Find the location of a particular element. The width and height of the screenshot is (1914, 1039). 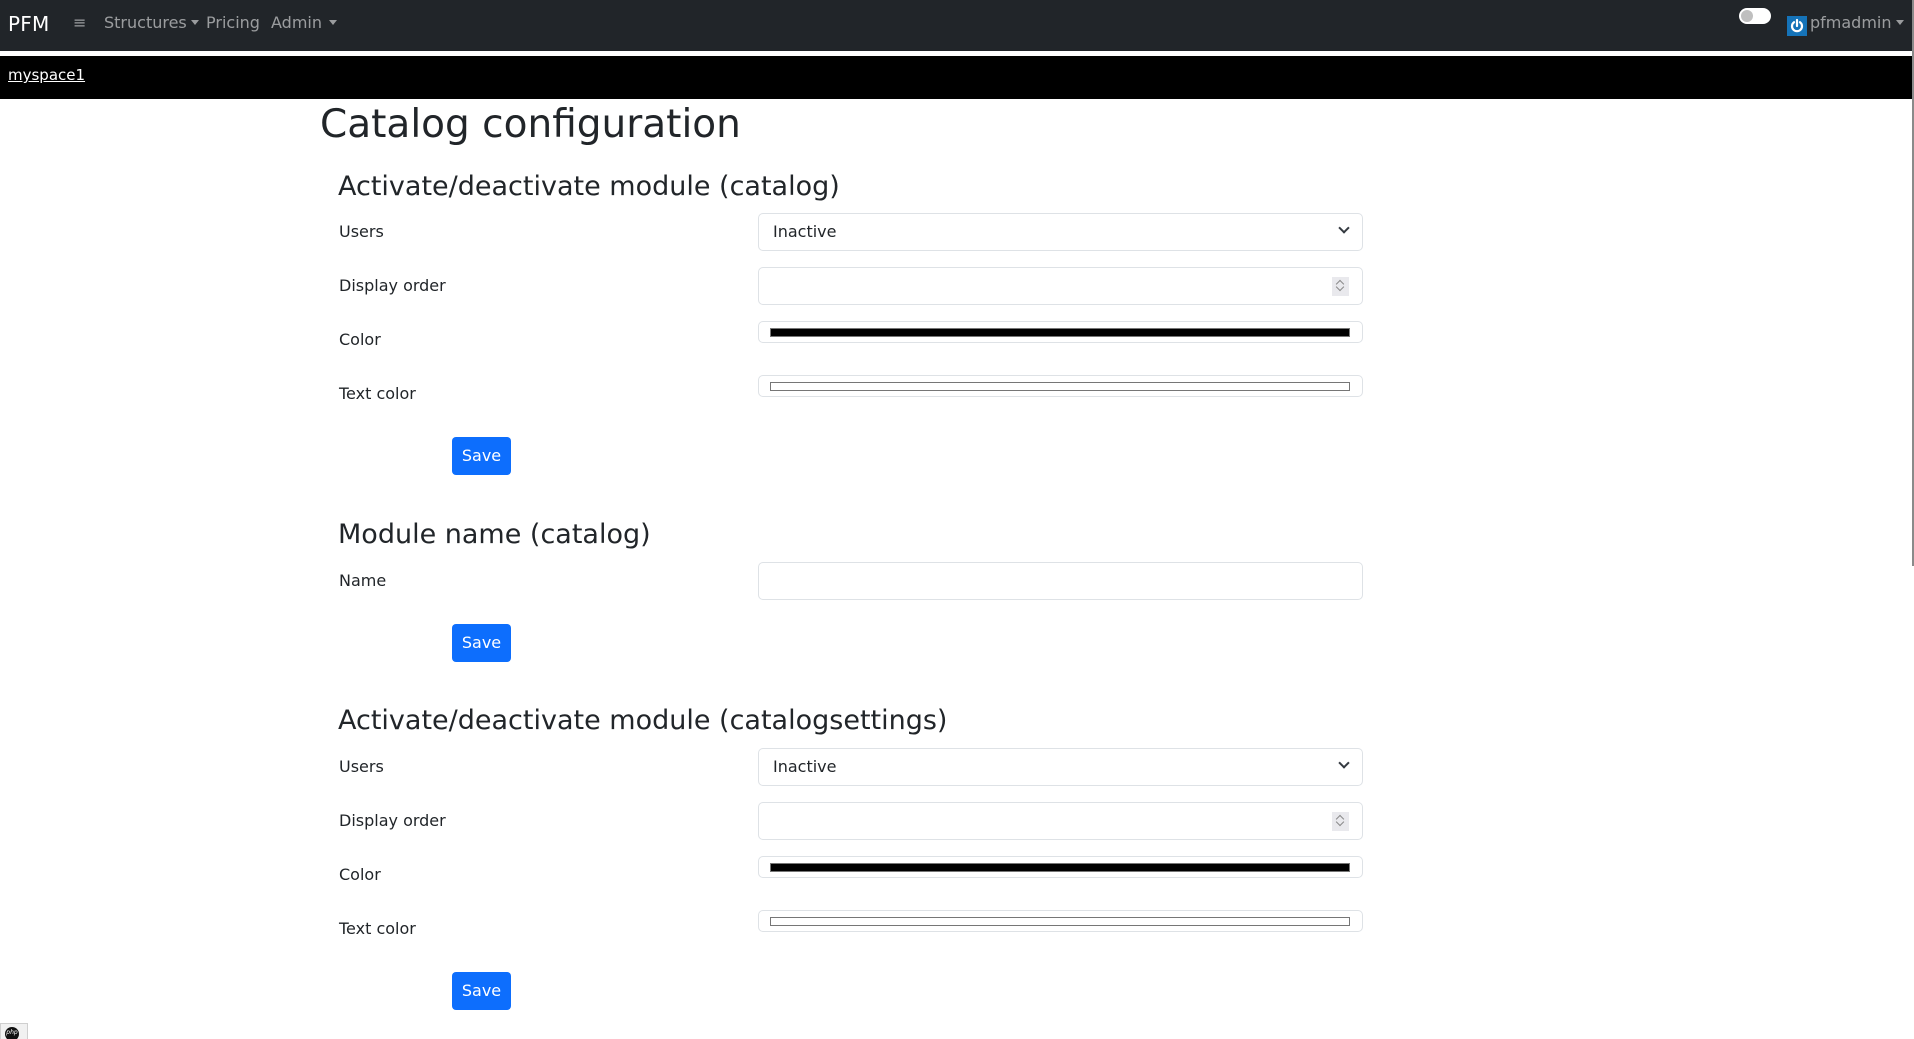

nav-pricing-label: Pricing is located at coordinates (233, 22).